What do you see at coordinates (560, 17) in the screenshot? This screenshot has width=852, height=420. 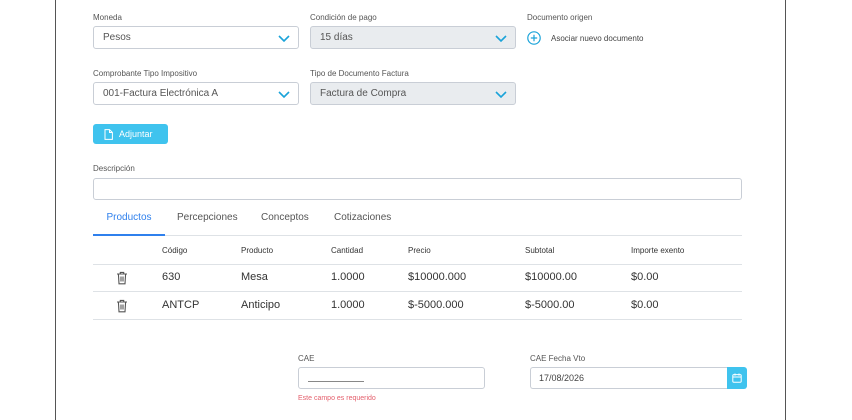 I see `documento-origen-label: Documento origen` at bounding box center [560, 17].